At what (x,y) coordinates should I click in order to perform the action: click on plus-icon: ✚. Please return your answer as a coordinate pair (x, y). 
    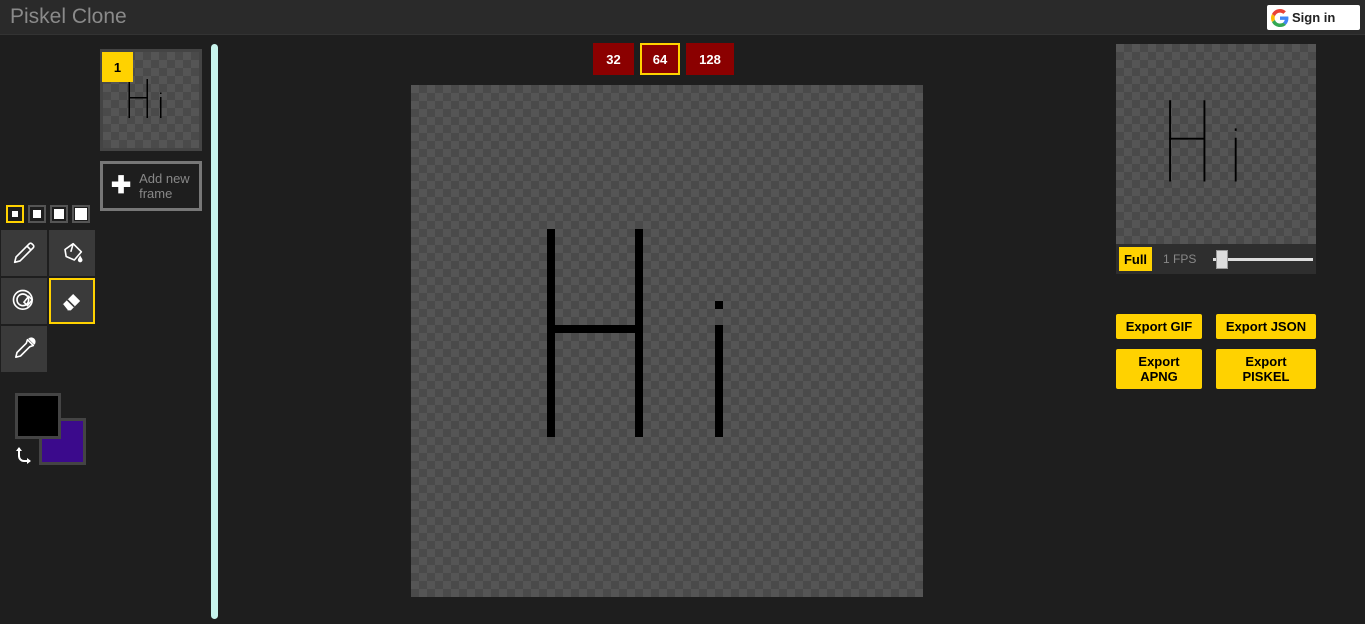
    Looking at the image, I should click on (121, 185).